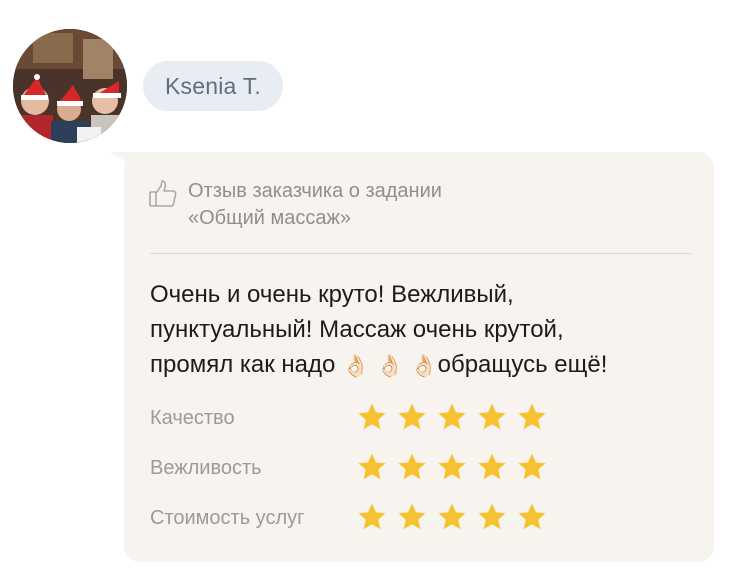 The height and width of the screenshot is (583, 750). I want to click on review-text-line3-end: обращусь ещё!, so click(522, 364).